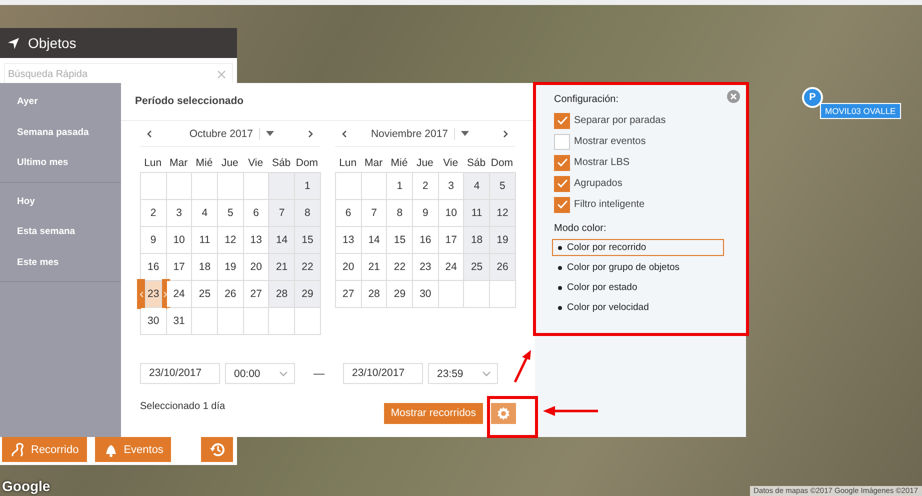 This screenshot has width=922, height=496. Describe the element at coordinates (311, 134) in the screenshot. I see `chevron-right-icon` at that location.